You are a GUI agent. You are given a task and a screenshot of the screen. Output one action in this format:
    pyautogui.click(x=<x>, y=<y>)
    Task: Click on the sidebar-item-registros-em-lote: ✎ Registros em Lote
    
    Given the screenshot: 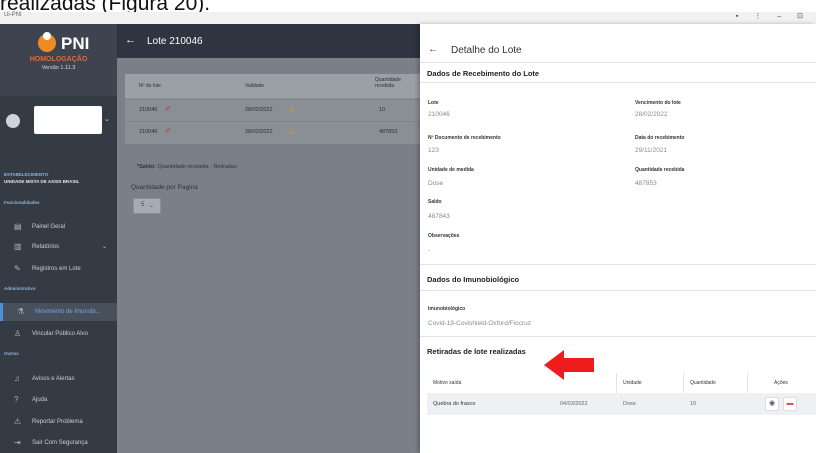 What is the action you would take?
    pyautogui.click(x=58, y=269)
    